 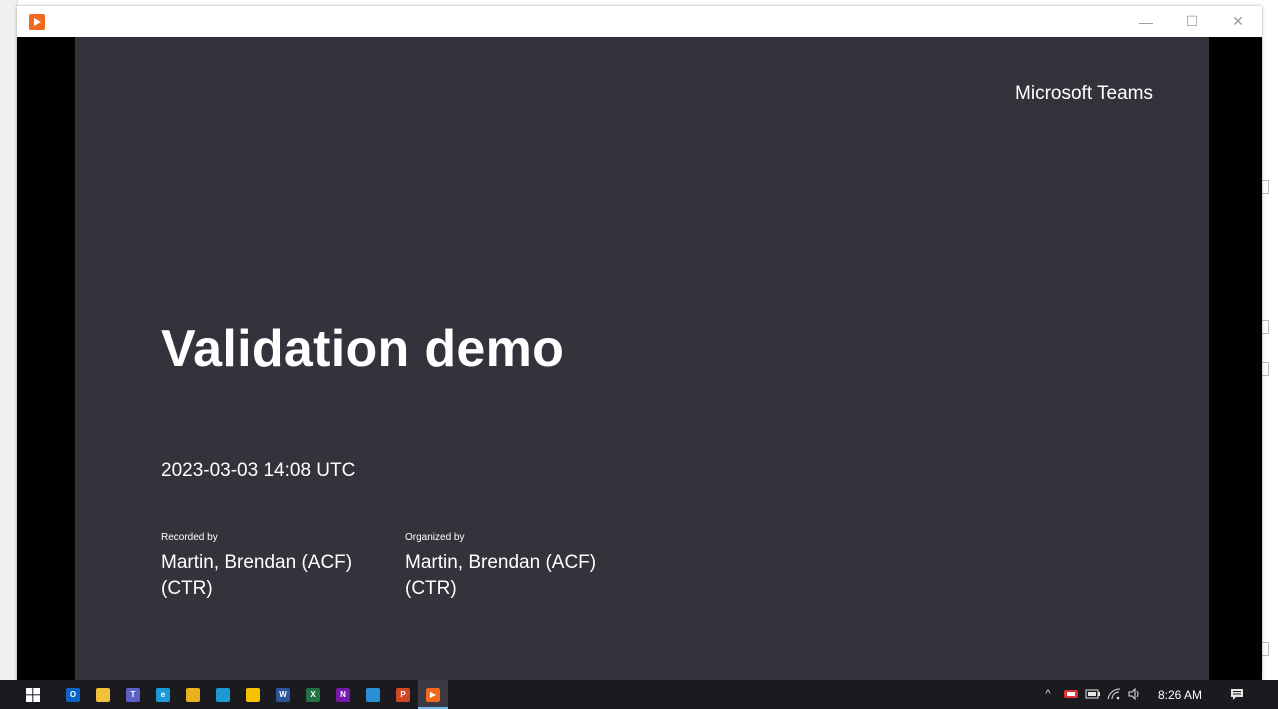 I want to click on close-button: ✕, so click(x=1238, y=21).